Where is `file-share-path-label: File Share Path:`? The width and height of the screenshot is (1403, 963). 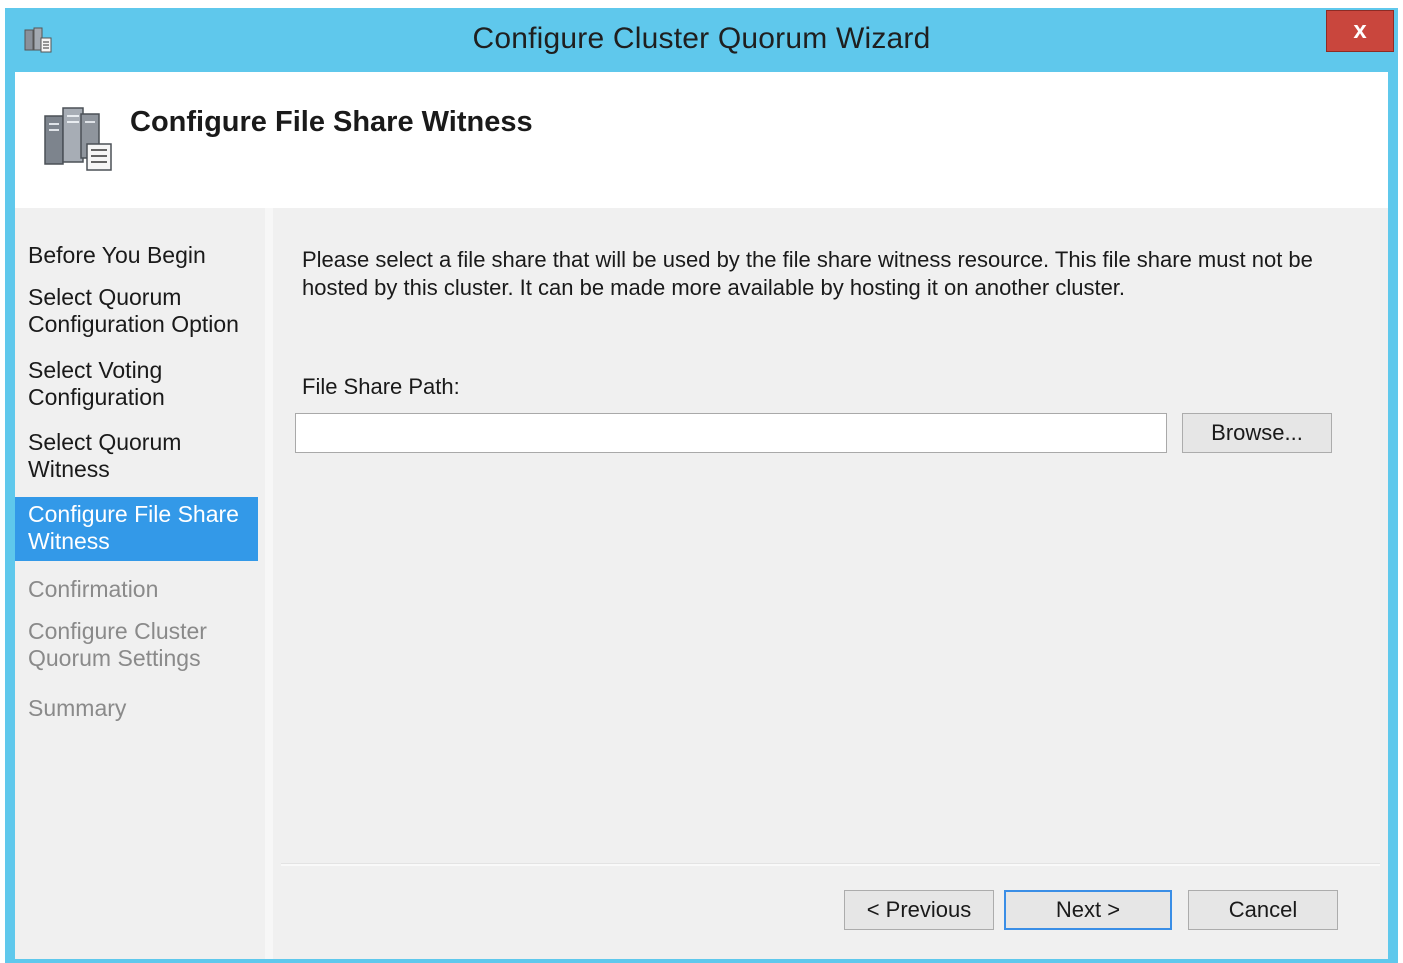 file-share-path-label: File Share Path: is located at coordinates (381, 386).